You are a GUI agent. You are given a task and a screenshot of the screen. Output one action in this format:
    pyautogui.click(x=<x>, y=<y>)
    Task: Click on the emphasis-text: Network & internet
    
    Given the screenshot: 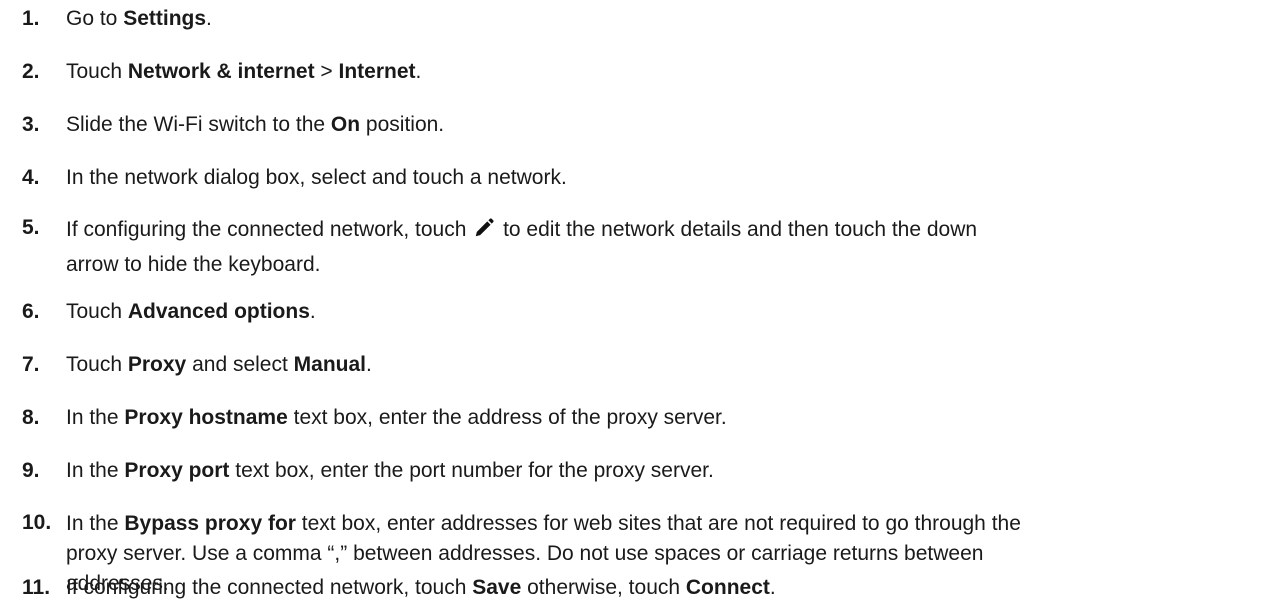 What is the action you would take?
    pyautogui.click(x=221, y=71)
    